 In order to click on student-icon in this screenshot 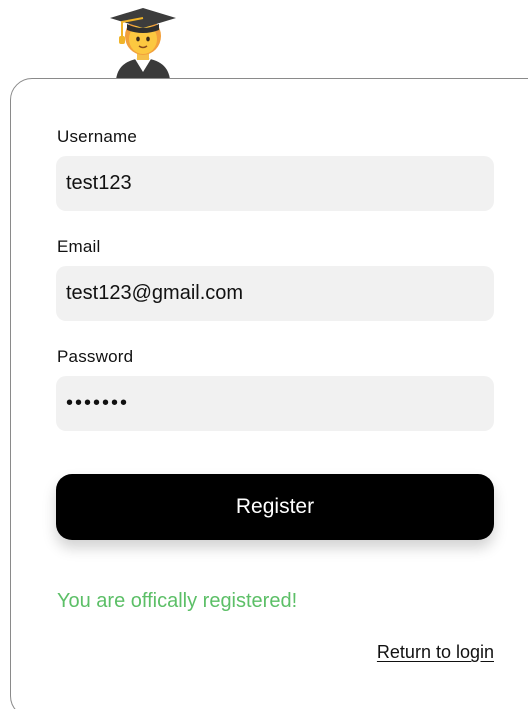, I will do `click(143, 44)`.